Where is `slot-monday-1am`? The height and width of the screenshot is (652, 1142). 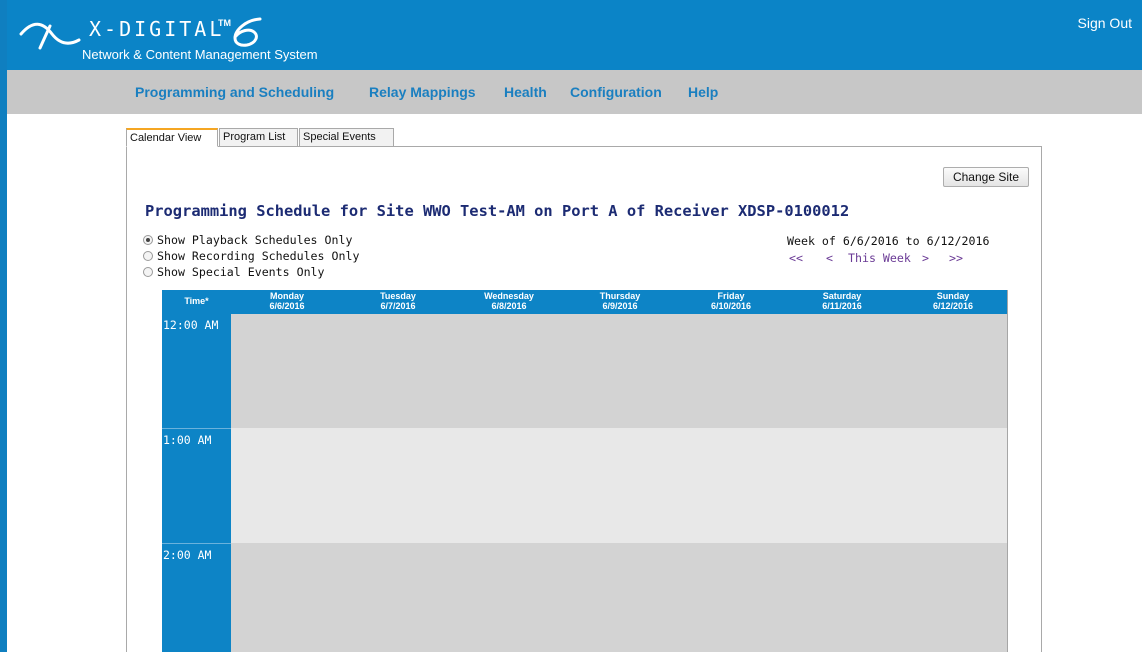 slot-monday-1am is located at coordinates (287, 486).